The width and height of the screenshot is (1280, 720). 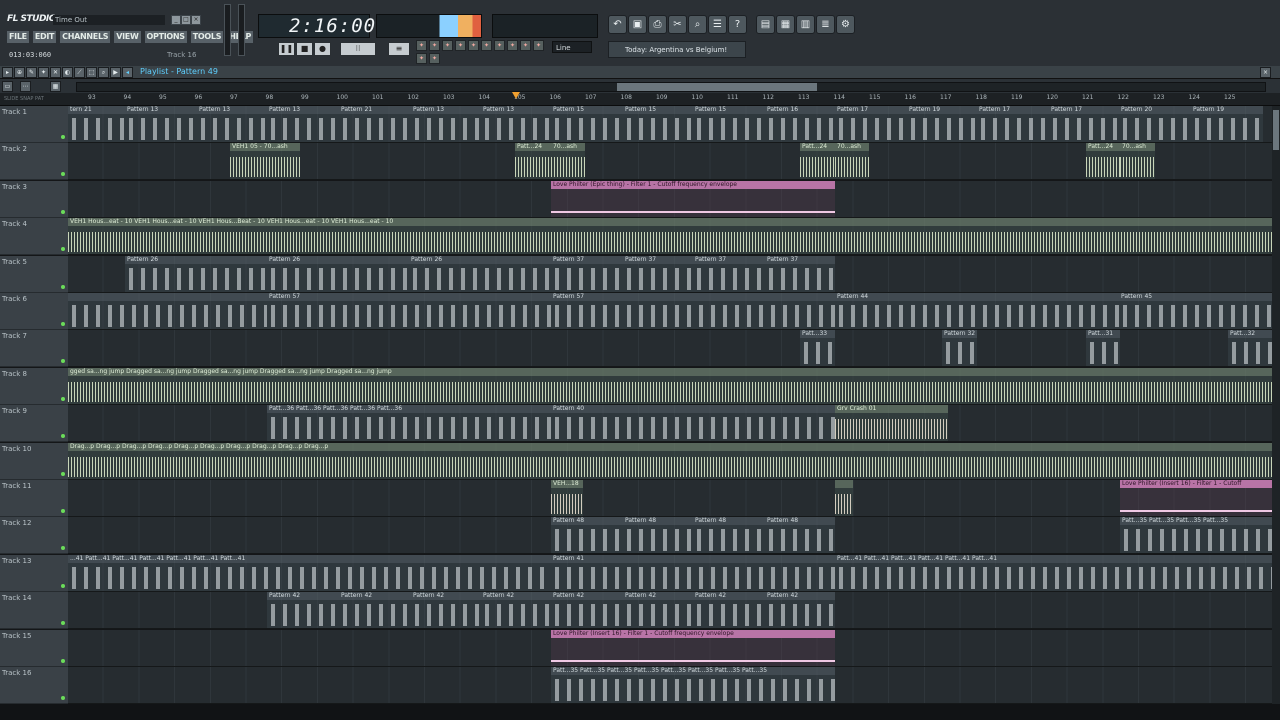 I want to click on audio-clip: 70...ash, so click(x=568, y=161).